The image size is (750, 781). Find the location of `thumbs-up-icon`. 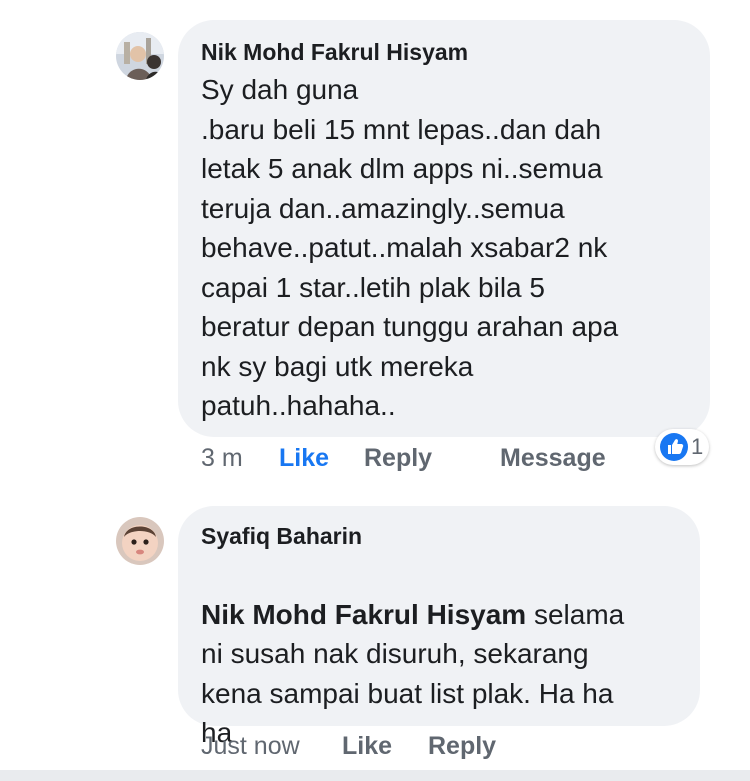

thumbs-up-icon is located at coordinates (674, 447).